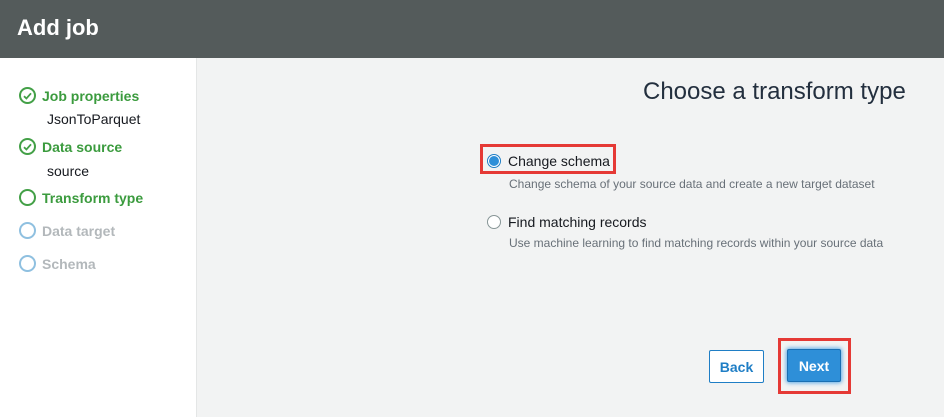  I want to click on step-label: Data target, so click(79, 230).